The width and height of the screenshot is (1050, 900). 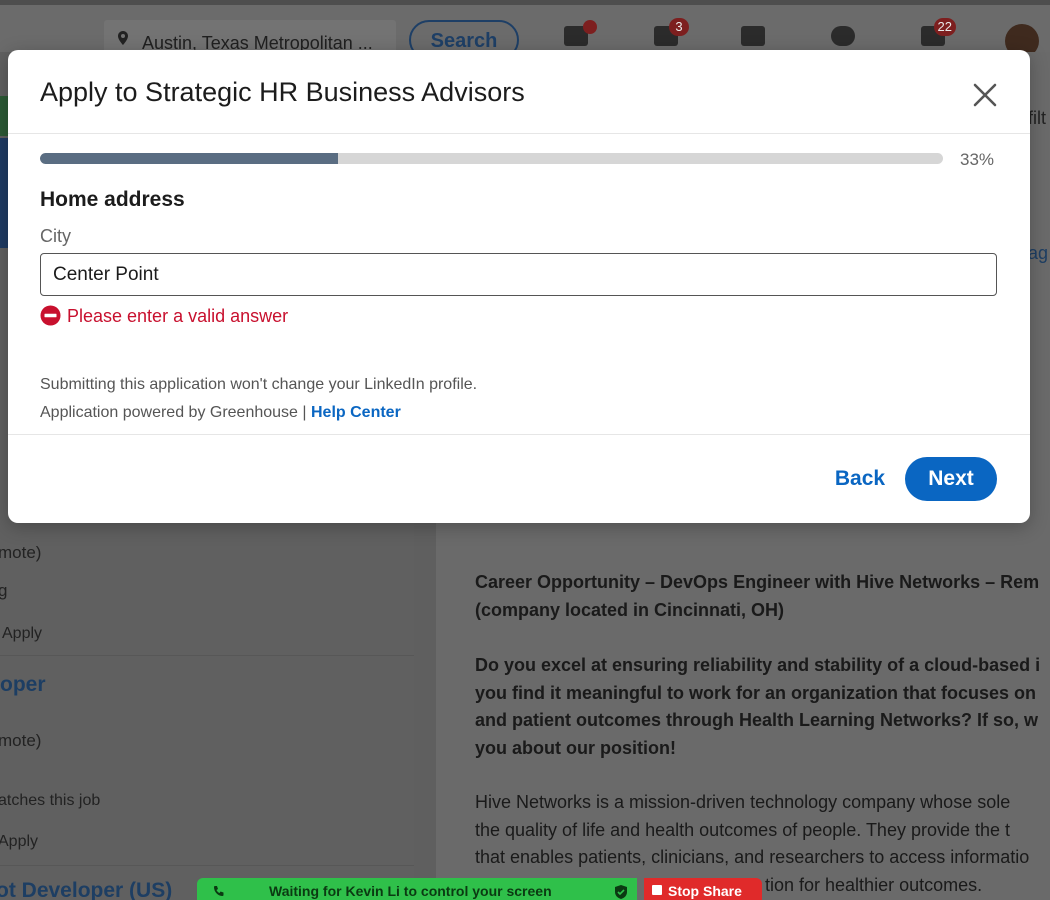 What do you see at coordinates (621, 892) in the screenshot?
I see `shield-check-icon` at bounding box center [621, 892].